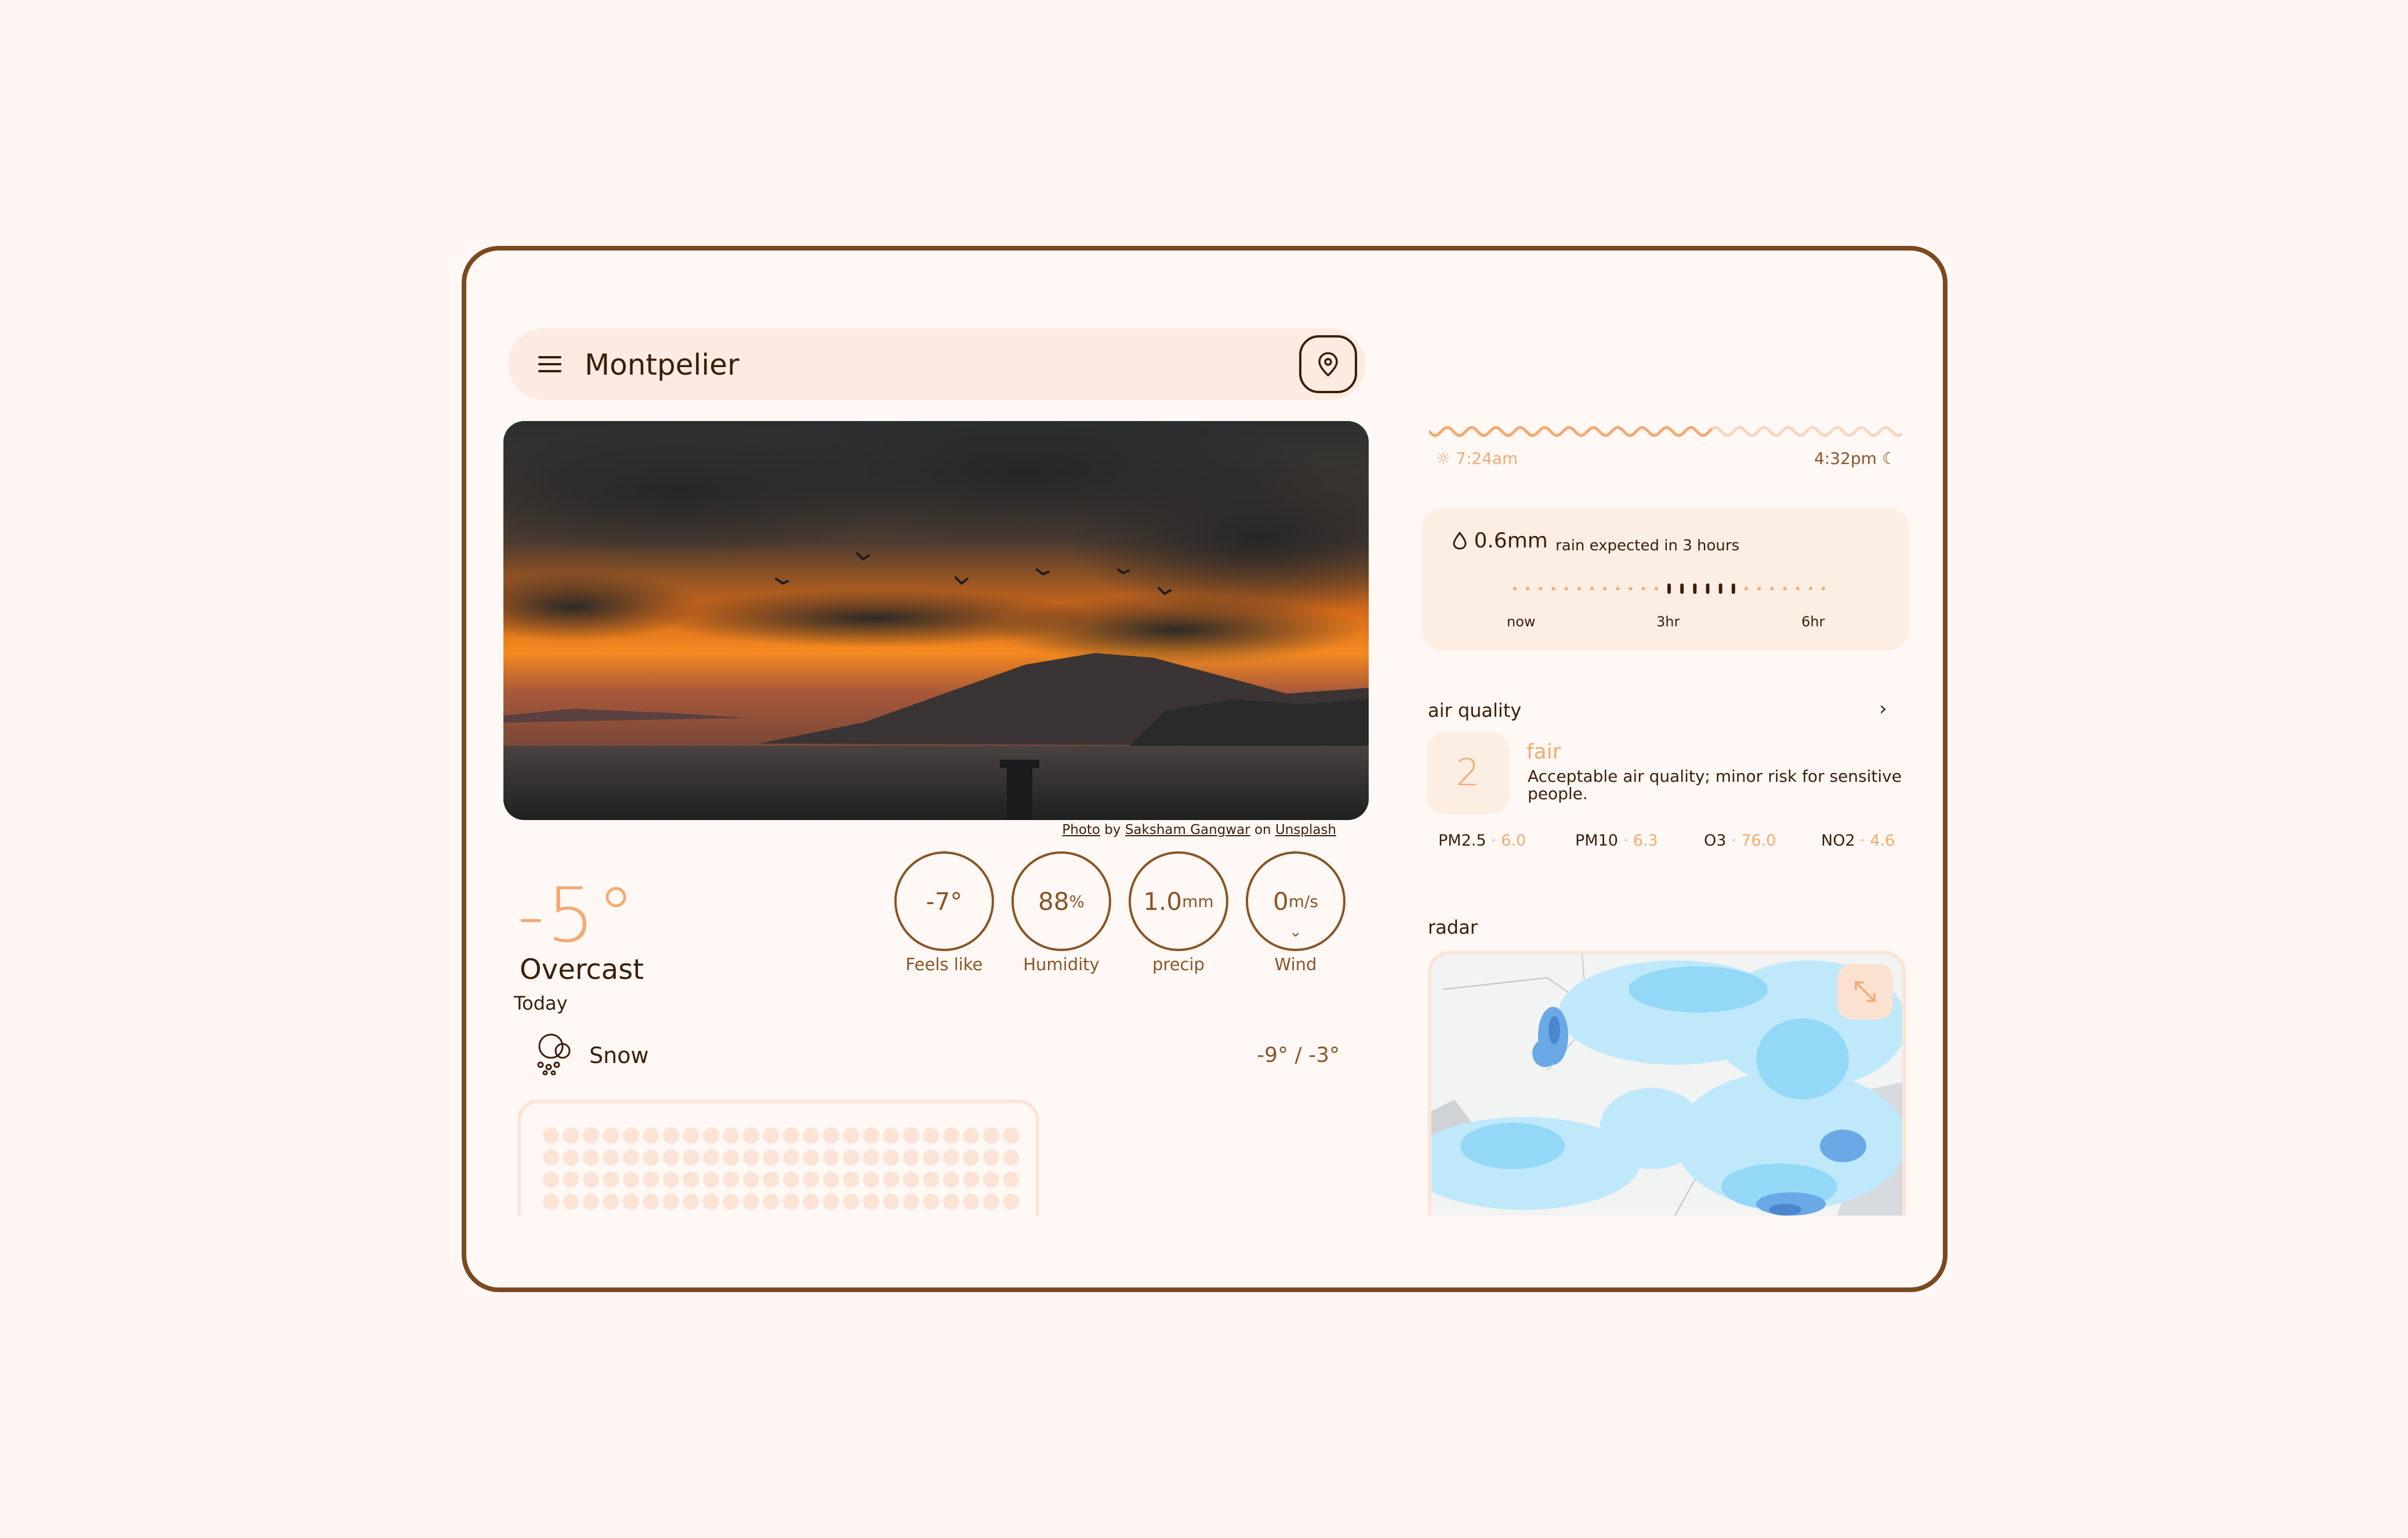 Image resolution: width=2408 pixels, height=1538 pixels. I want to click on pollutant-value: 6.3, so click(1645, 841).